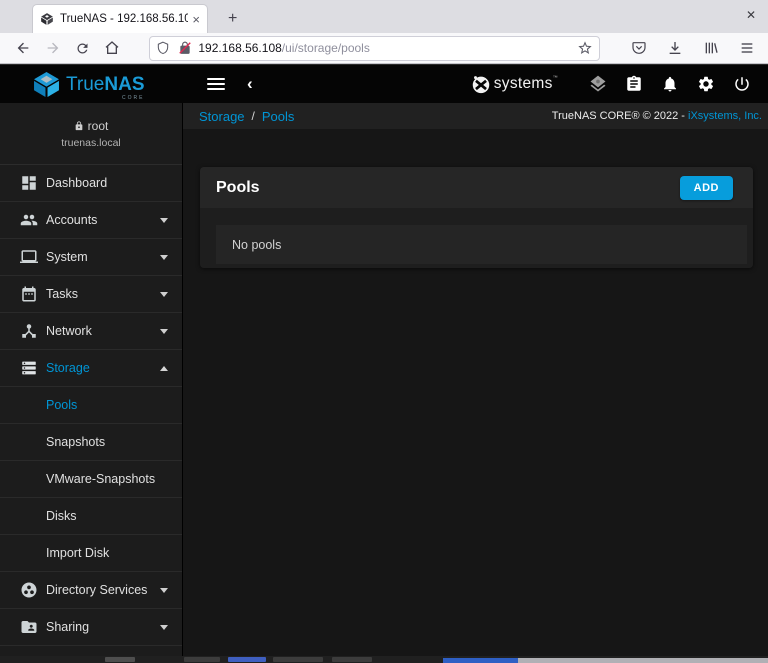 The height and width of the screenshot is (663, 768). I want to click on sidebar-subitem-disks: Disks, so click(91, 516).